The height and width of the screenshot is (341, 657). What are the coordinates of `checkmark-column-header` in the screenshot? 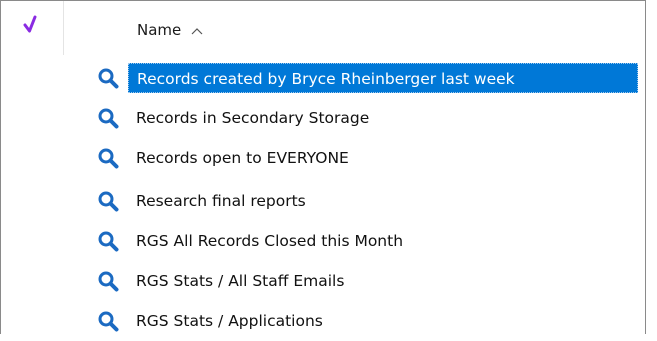 It's located at (34, 26).